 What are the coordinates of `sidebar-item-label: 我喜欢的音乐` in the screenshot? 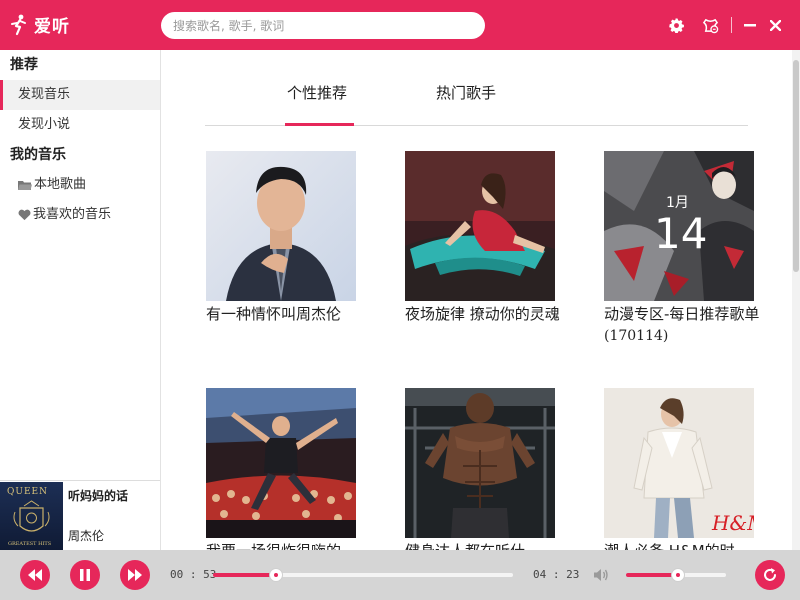 It's located at (72, 214).